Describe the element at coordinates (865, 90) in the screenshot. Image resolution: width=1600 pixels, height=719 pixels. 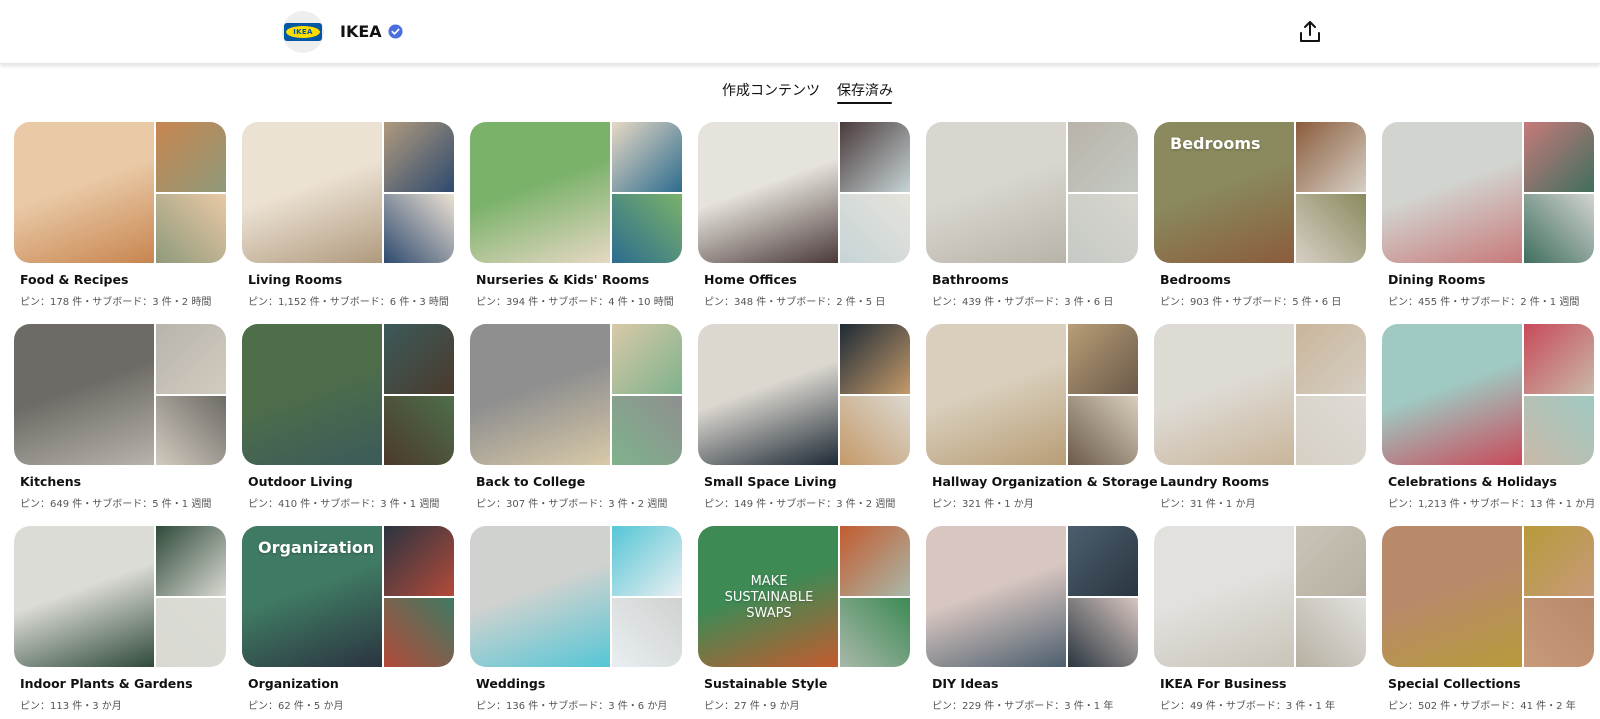
I see `tab-saved: 保存済み` at that location.